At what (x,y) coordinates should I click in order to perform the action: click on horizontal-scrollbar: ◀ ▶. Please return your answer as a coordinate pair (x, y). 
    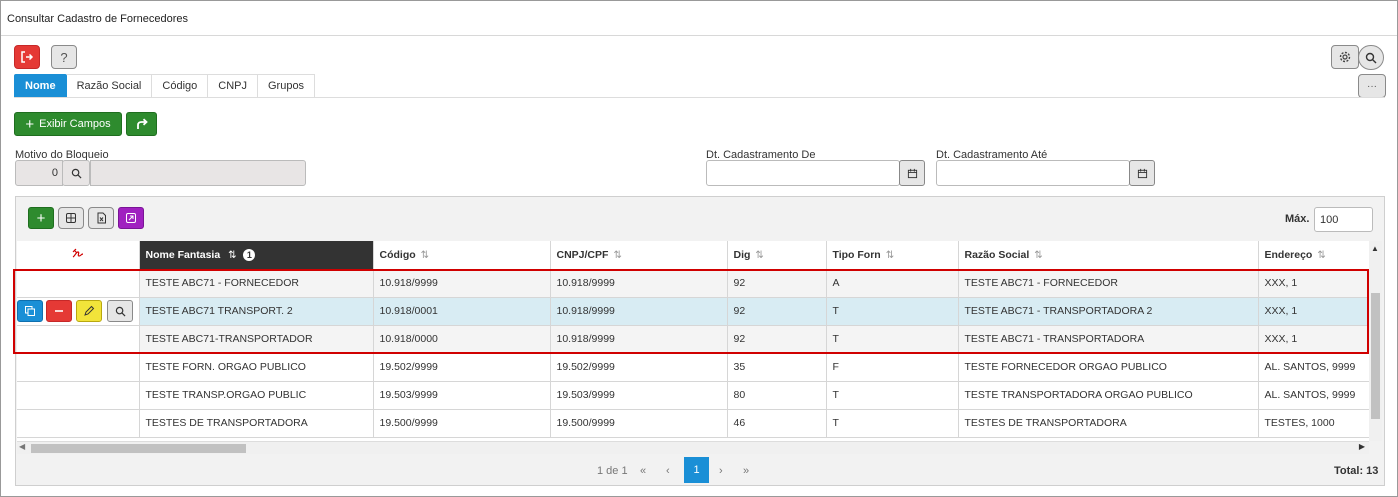
    Looking at the image, I should click on (693, 447).